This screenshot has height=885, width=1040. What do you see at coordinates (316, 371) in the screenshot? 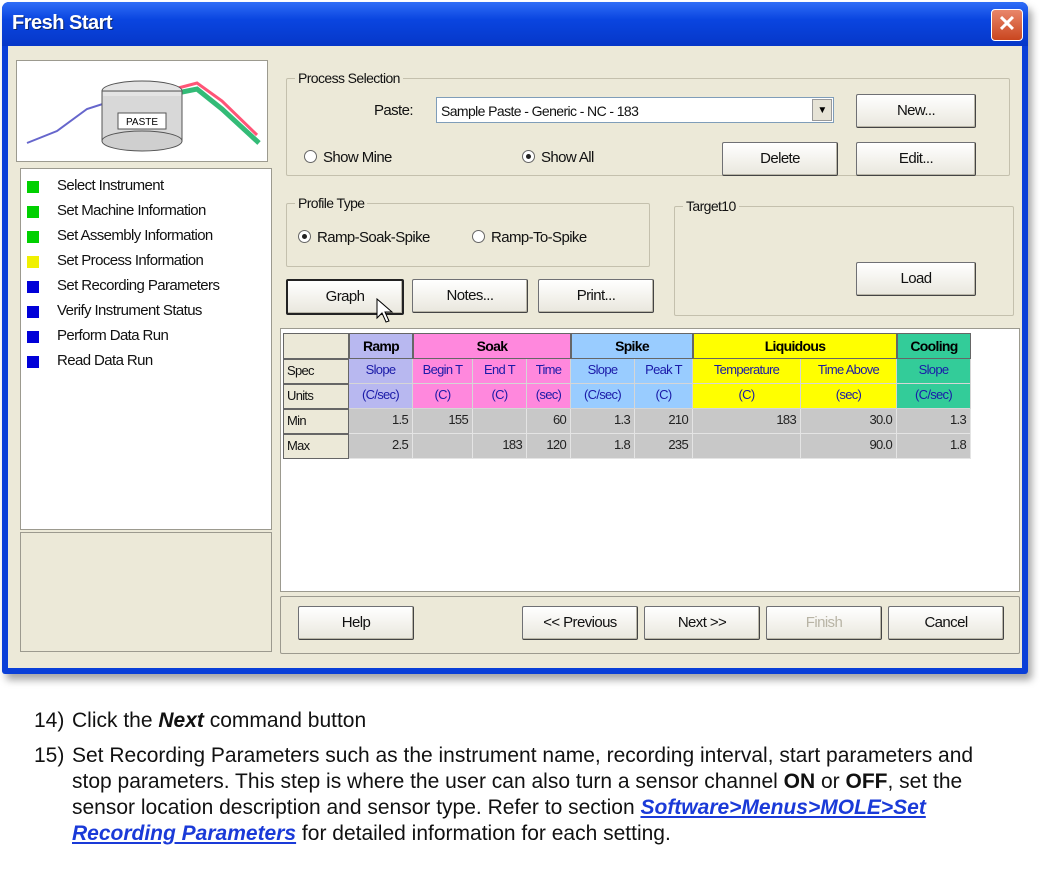
I see `row-header: Spec` at bounding box center [316, 371].